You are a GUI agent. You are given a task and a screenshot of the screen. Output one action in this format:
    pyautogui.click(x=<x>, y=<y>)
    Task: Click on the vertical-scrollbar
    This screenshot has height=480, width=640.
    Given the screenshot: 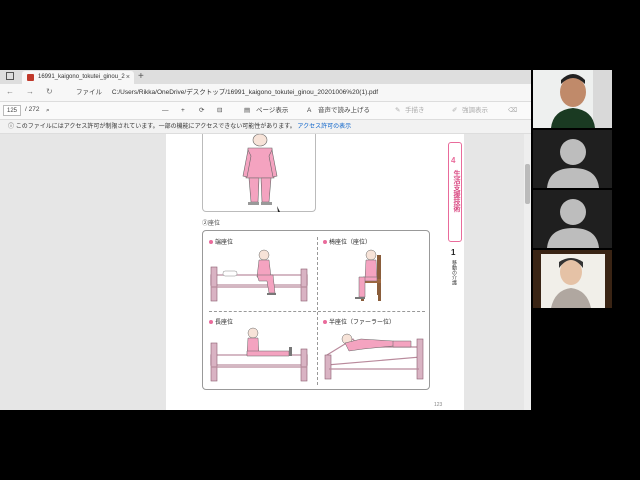 What is the action you would take?
    pyautogui.click(x=527, y=272)
    